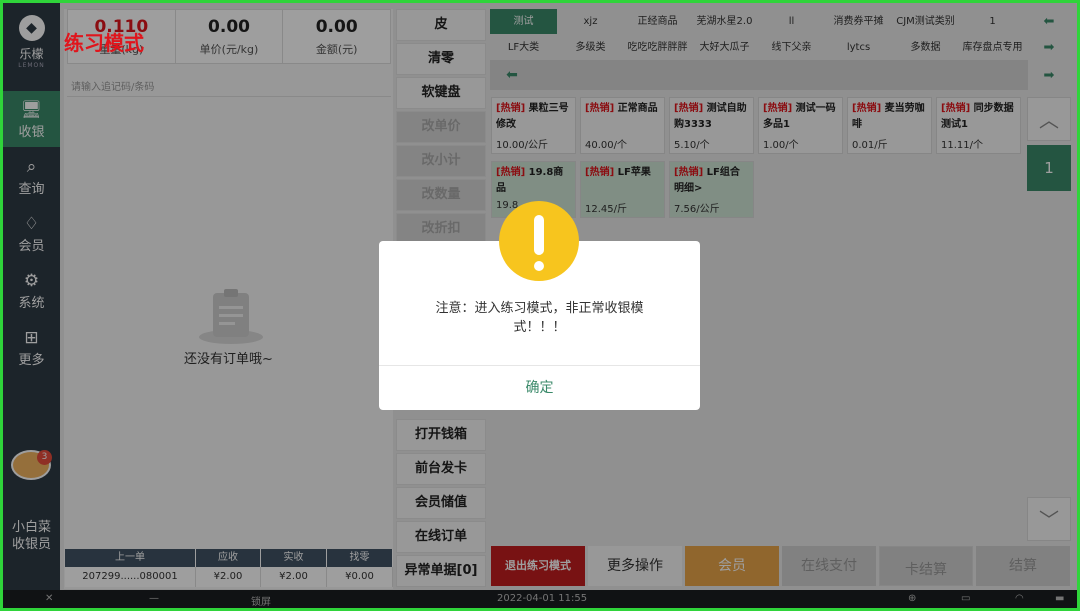  What do you see at coordinates (539, 318) in the screenshot?
I see `dialog-message: 注意：进入练习模式，非正常收银模式！！！` at bounding box center [539, 318].